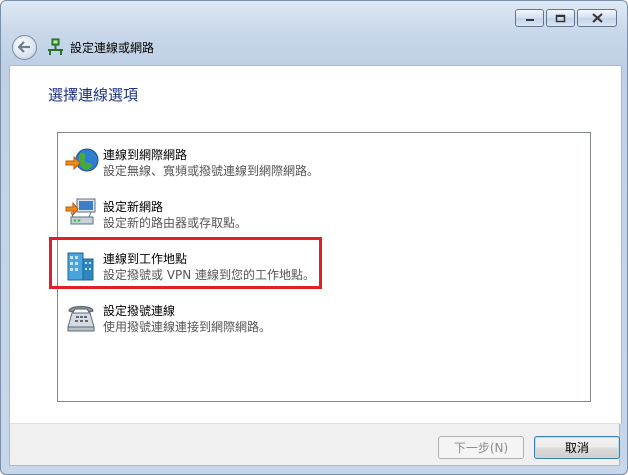  I want to click on dialog-footer: 下一步(N) 取消, so click(314, 444).